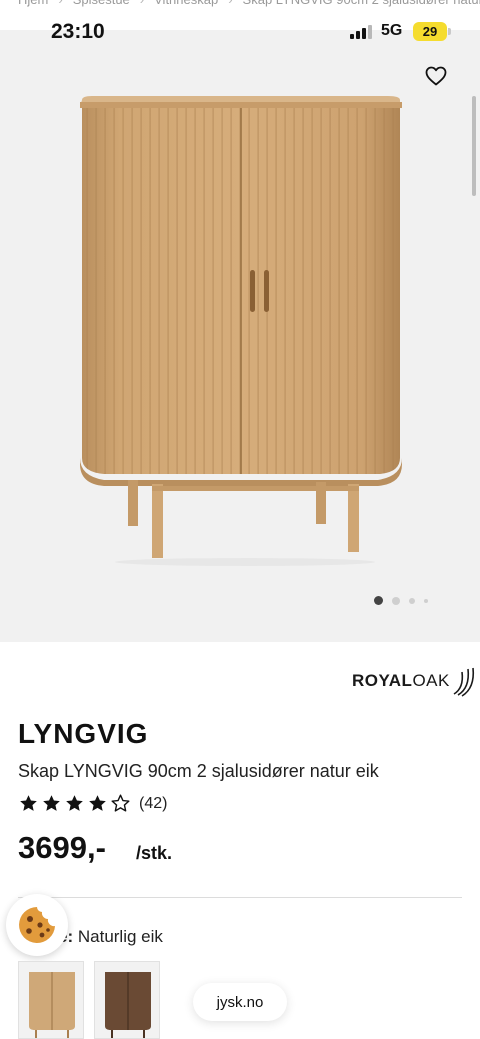  What do you see at coordinates (62, 847) in the screenshot?
I see `product-price: 3699,-` at bounding box center [62, 847].